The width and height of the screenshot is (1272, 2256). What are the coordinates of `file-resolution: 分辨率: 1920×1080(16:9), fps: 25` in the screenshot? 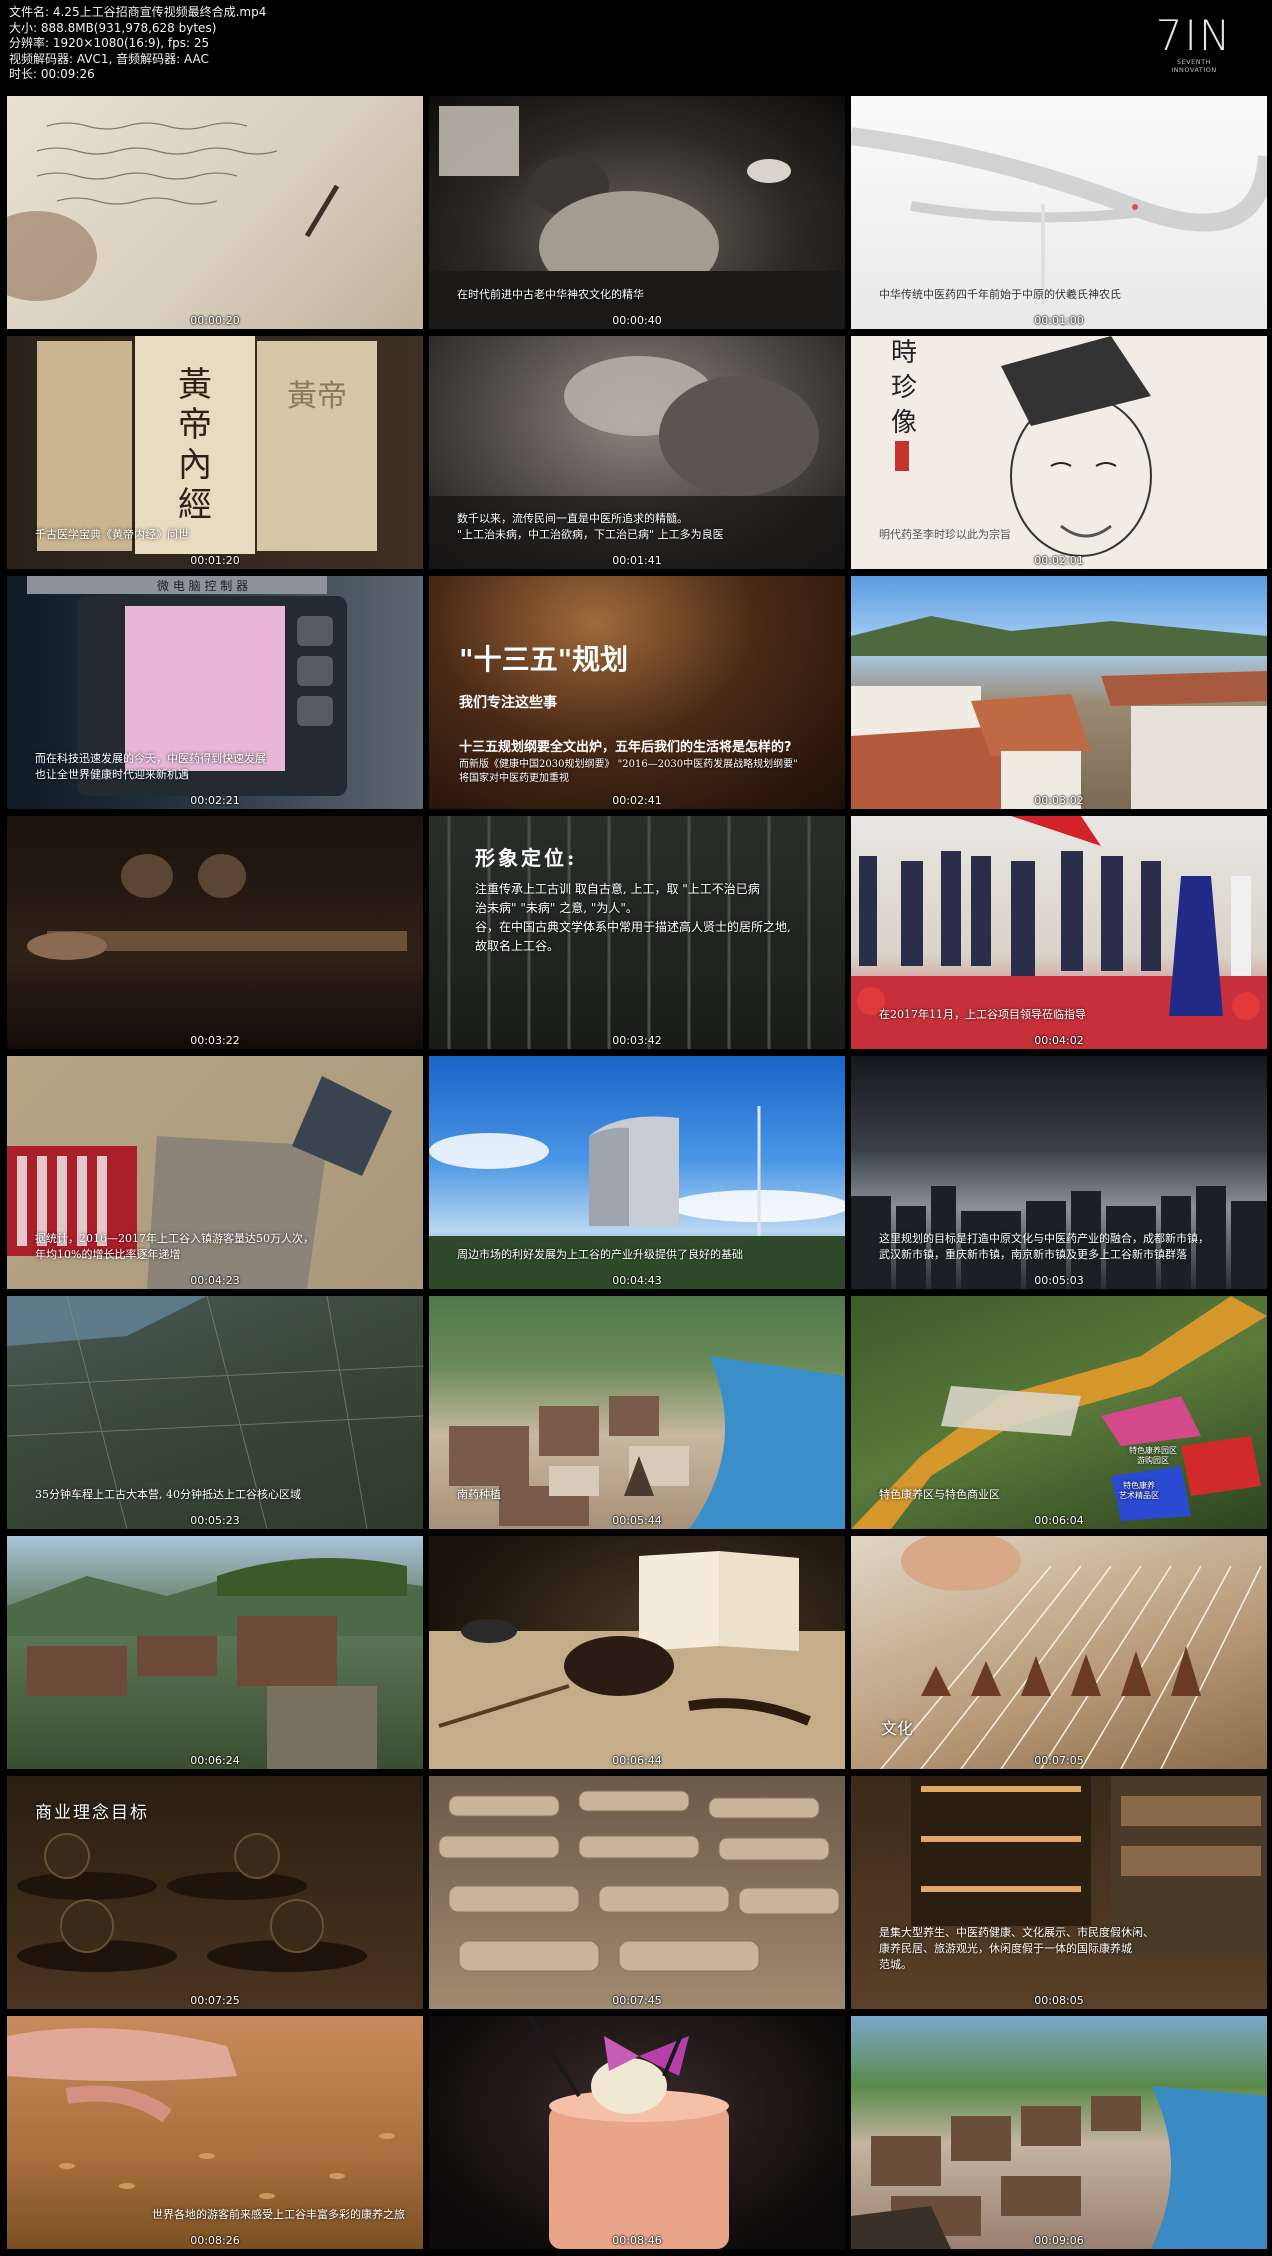 It's located at (109, 43).